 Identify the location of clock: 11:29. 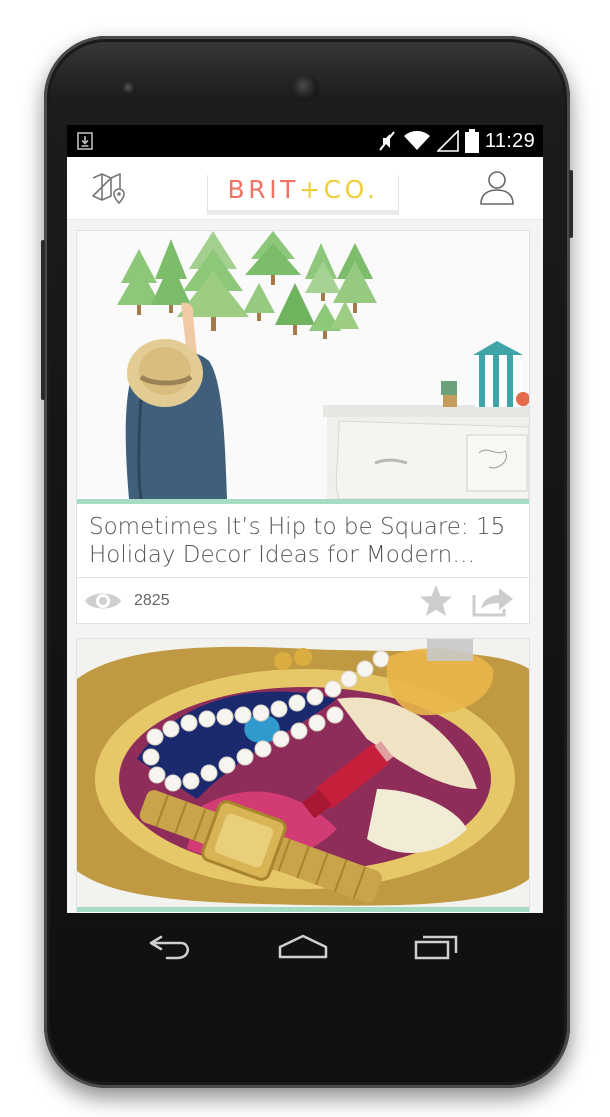
(509, 140).